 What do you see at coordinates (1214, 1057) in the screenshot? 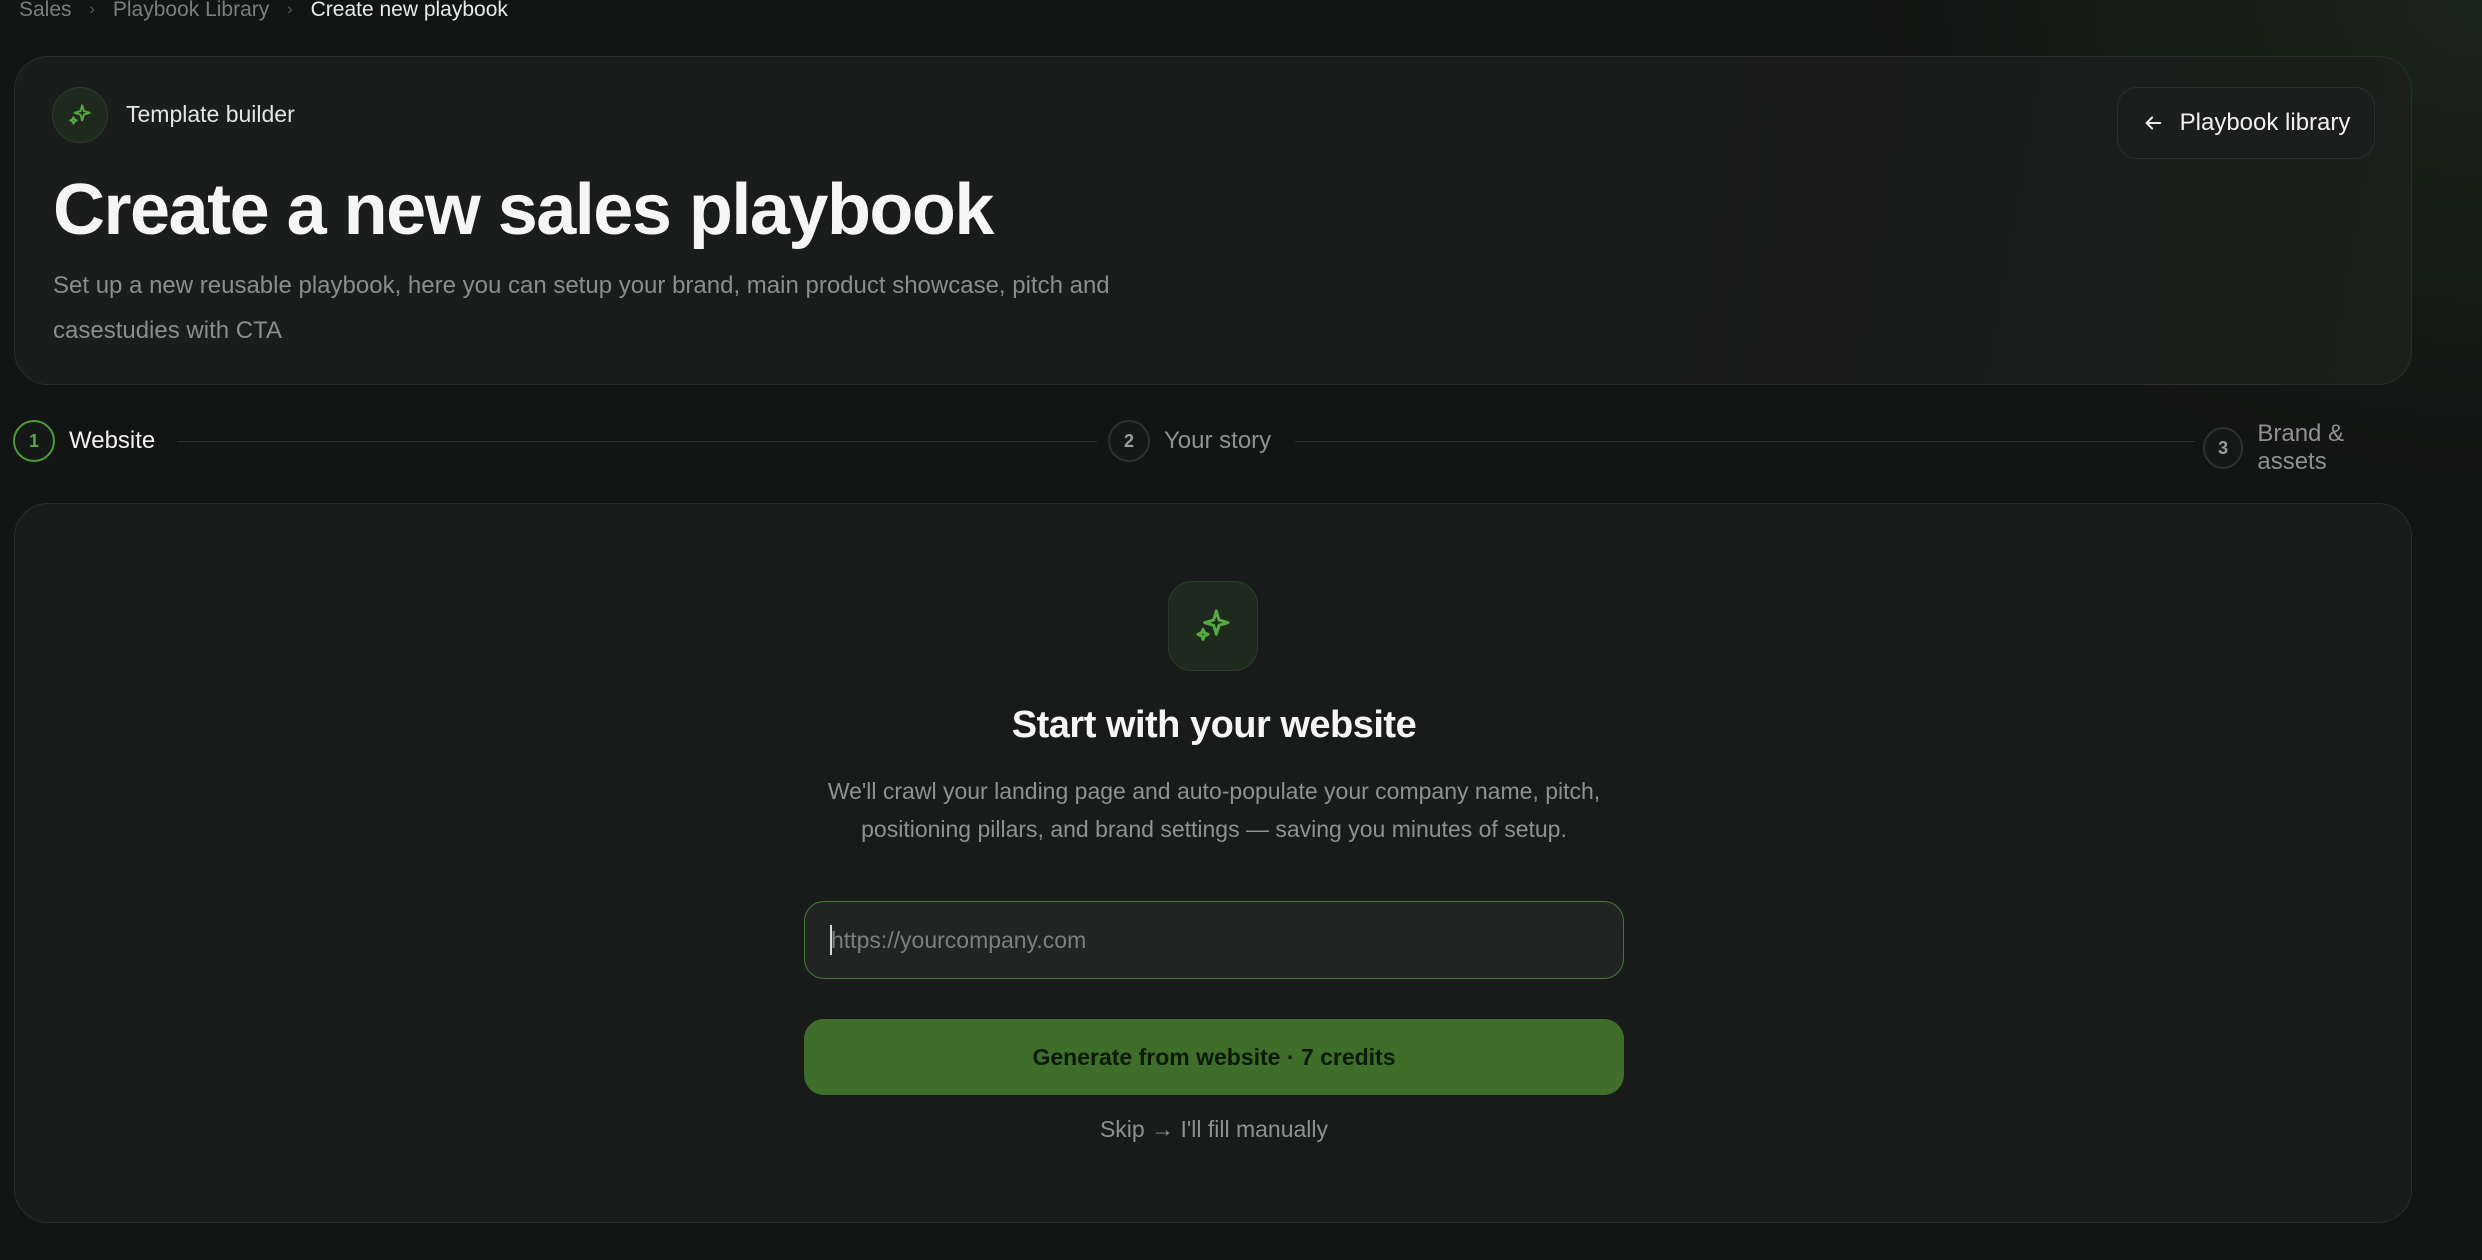
I see `generate-from-website-button: Generate from website · 7 credits` at bounding box center [1214, 1057].